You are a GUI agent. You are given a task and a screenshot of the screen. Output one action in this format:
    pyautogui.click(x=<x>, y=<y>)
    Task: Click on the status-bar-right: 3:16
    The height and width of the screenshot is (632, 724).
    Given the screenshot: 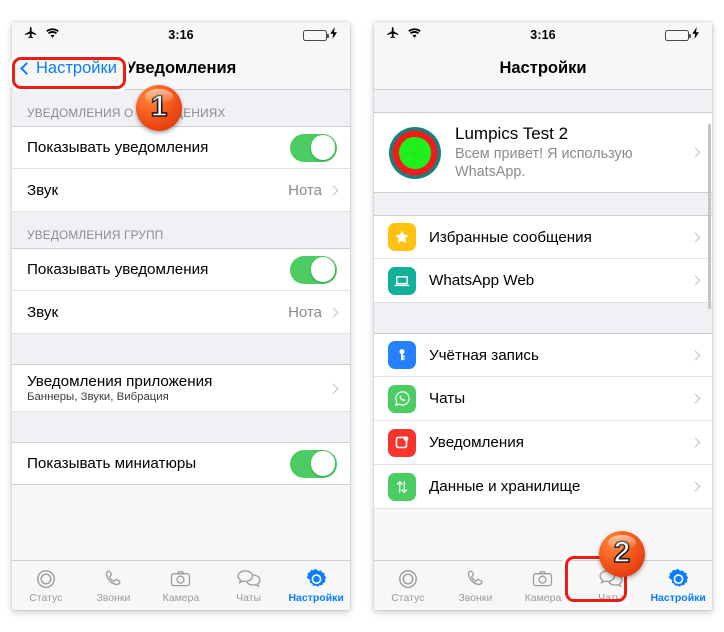 What is the action you would take?
    pyautogui.click(x=543, y=35)
    